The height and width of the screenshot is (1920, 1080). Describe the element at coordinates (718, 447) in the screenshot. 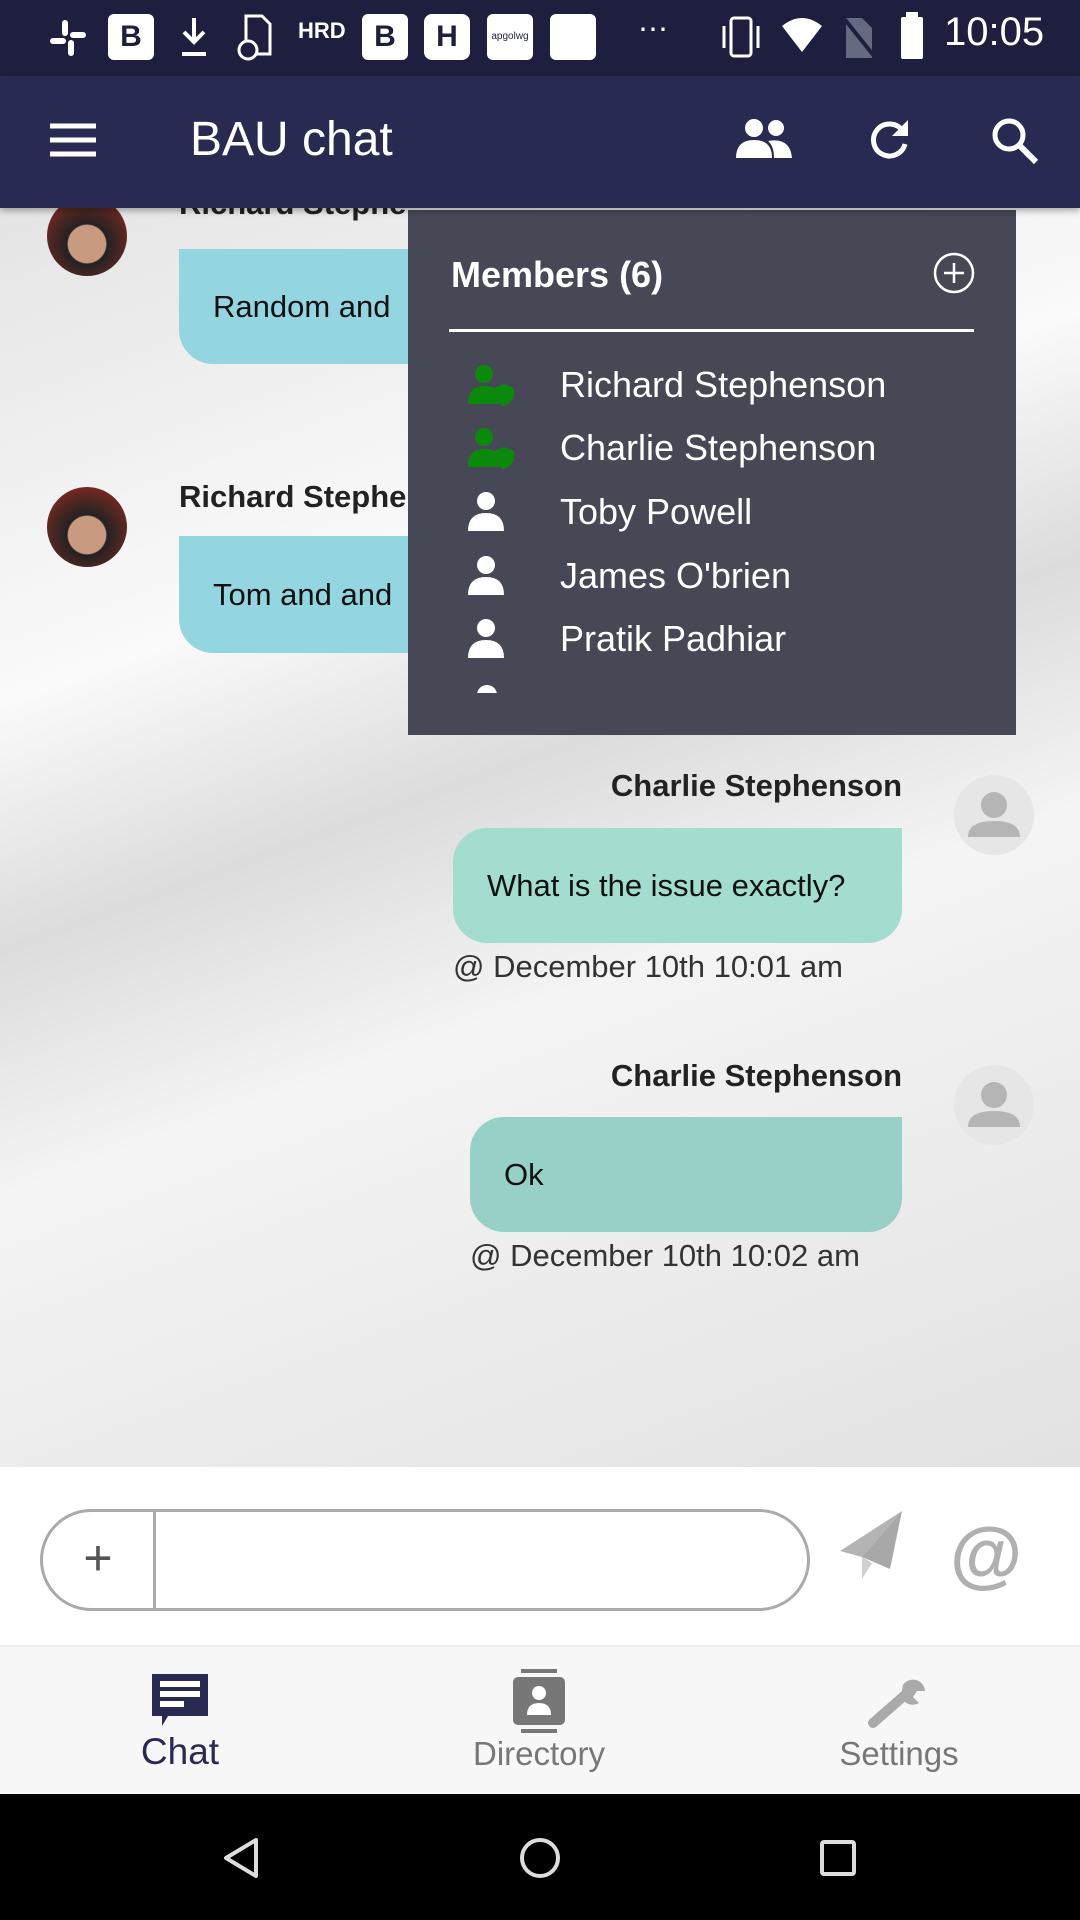

I see `member-name: Charlie Stephenson` at that location.